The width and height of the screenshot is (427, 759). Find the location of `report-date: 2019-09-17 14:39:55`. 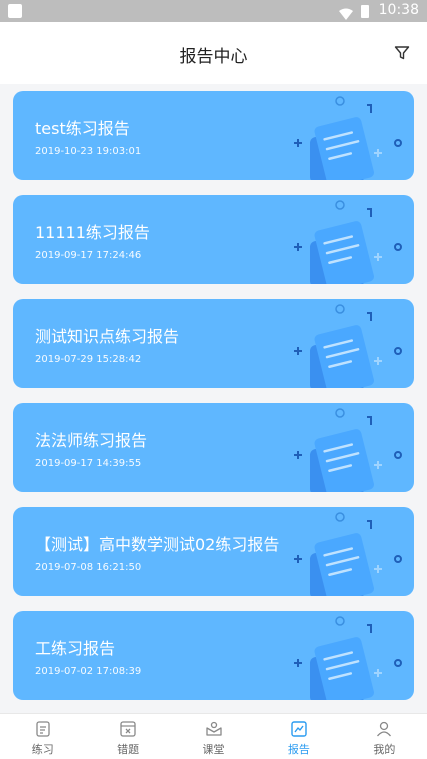

report-date: 2019-09-17 14:39:55 is located at coordinates (88, 463).